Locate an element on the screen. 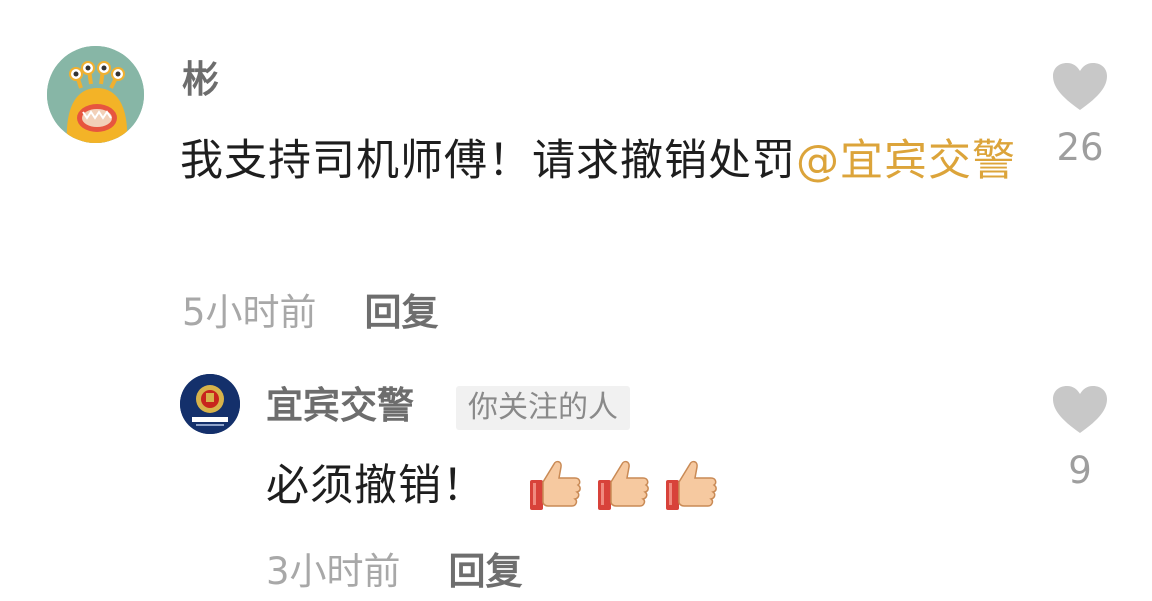  like-button: 26 is located at coordinates (1080, 116).